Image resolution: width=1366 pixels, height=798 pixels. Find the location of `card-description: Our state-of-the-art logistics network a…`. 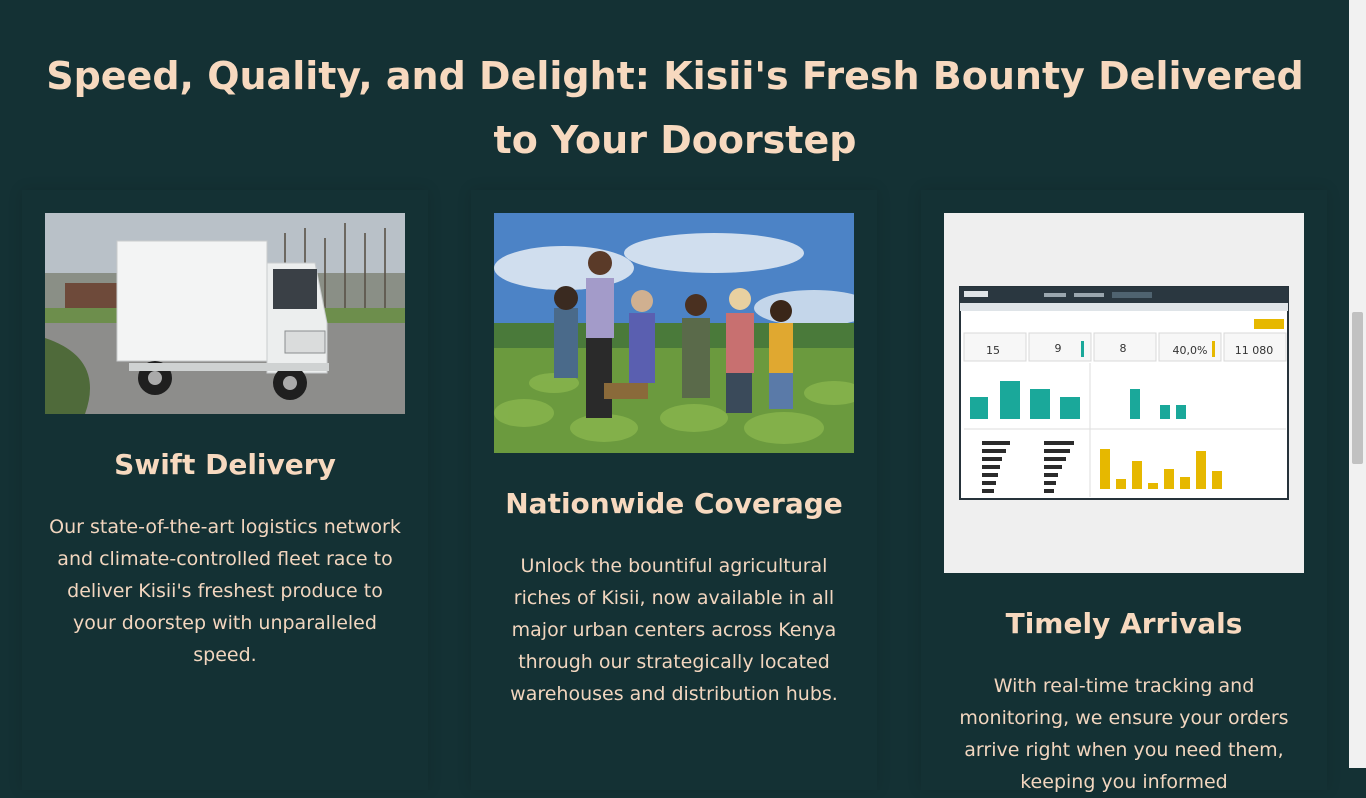

card-description: Our state-of-the-art logistics network a… is located at coordinates (225, 591).